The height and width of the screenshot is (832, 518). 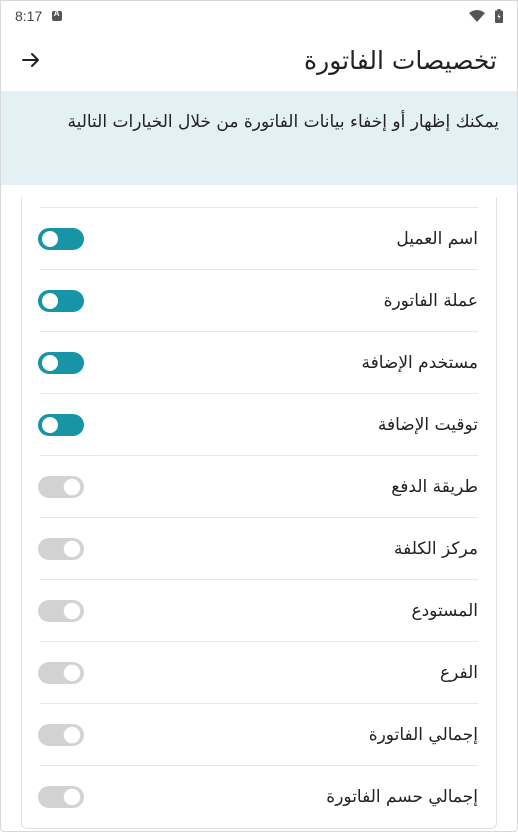 What do you see at coordinates (259, 60) in the screenshot?
I see `app-bar: تخصيصات الفاتورة` at bounding box center [259, 60].